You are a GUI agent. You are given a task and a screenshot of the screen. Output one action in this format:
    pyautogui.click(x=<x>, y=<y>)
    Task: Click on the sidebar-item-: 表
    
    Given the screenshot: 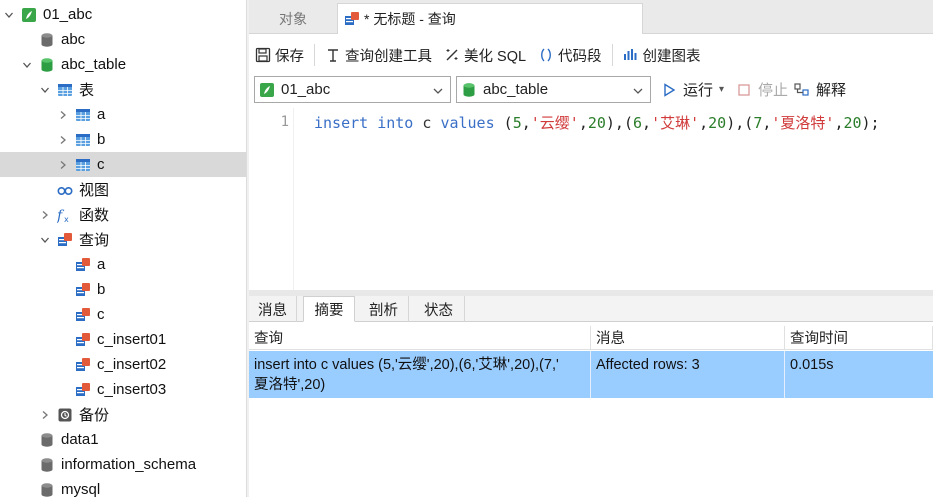 What is the action you would take?
    pyautogui.click(x=123, y=89)
    